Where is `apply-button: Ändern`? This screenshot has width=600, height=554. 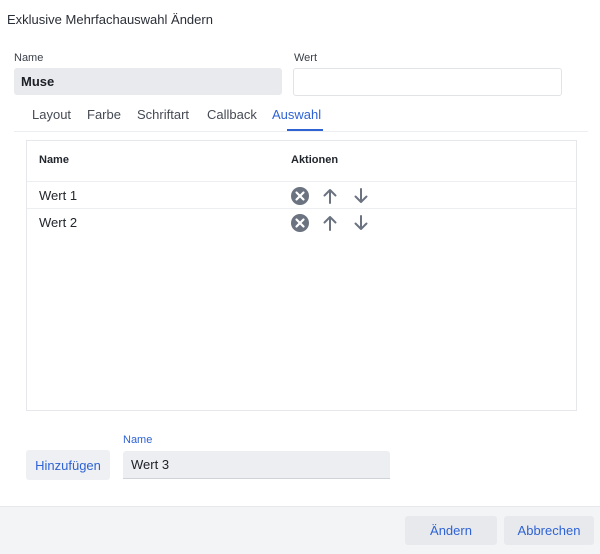 apply-button: Ändern is located at coordinates (451, 530).